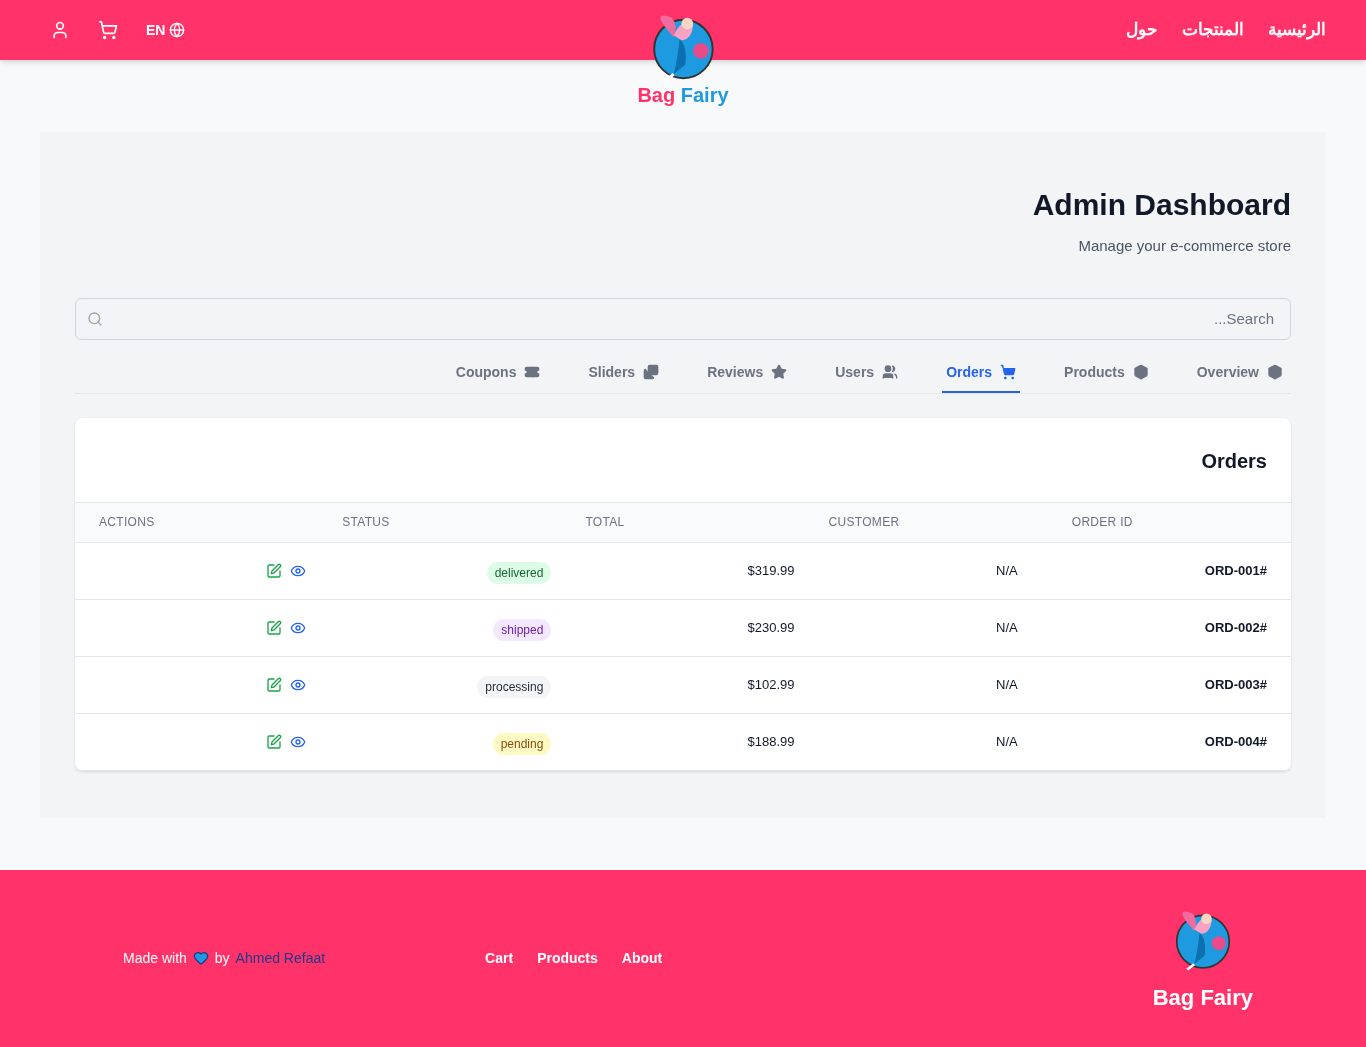  What do you see at coordinates (642, 958) in the screenshot?
I see `footer-link: About` at bounding box center [642, 958].